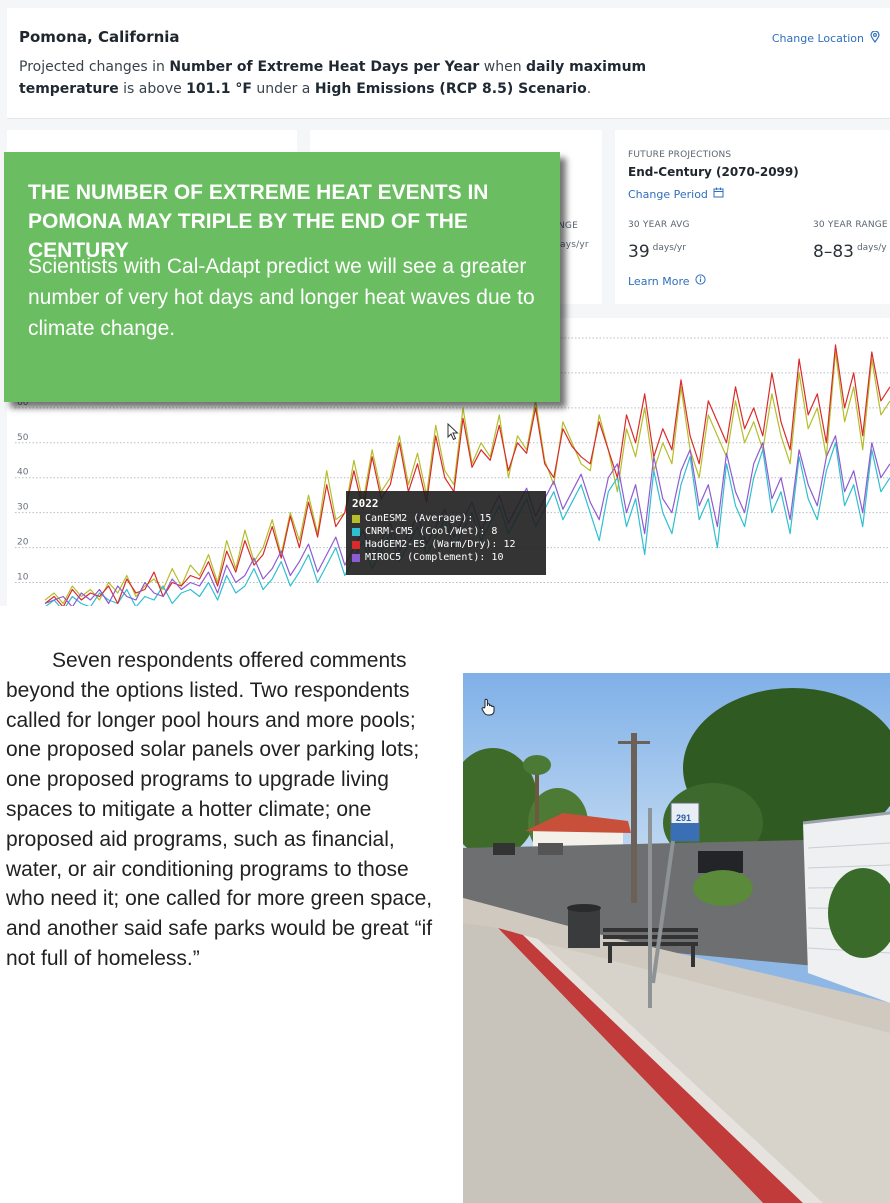 The image size is (890, 1203). What do you see at coordinates (659, 281) in the screenshot?
I see `learn-more-label: Learn More` at bounding box center [659, 281].